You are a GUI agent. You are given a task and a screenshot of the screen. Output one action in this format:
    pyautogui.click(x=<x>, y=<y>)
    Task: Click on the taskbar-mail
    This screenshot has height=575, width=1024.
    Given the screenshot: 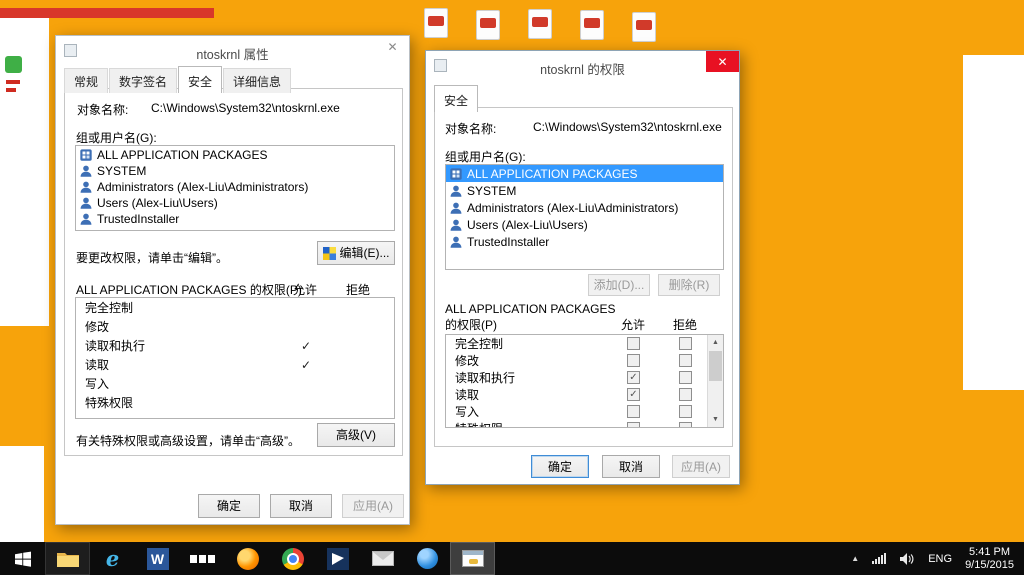 What is the action you would take?
    pyautogui.click(x=382, y=558)
    